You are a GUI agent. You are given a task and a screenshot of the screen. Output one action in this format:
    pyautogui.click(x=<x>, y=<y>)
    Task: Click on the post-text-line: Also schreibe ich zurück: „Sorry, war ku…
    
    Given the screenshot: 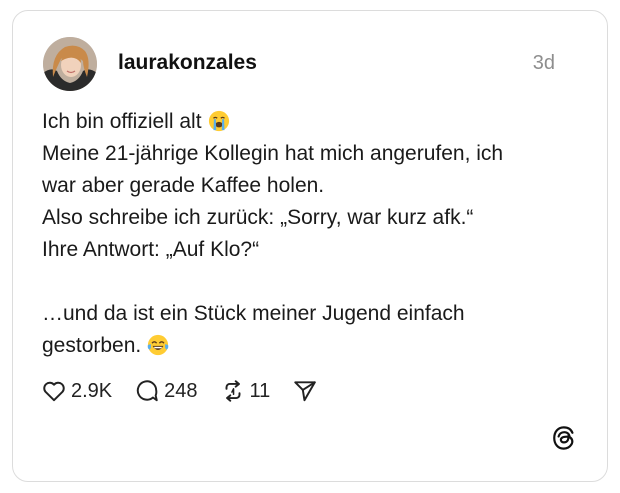 What is the action you would take?
    pyautogui.click(x=258, y=217)
    